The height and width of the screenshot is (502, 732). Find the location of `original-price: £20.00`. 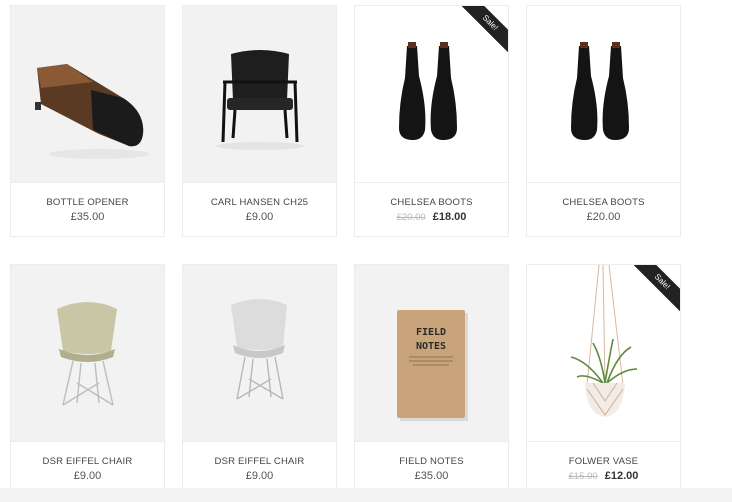

original-price: £20.00 is located at coordinates (411, 217).